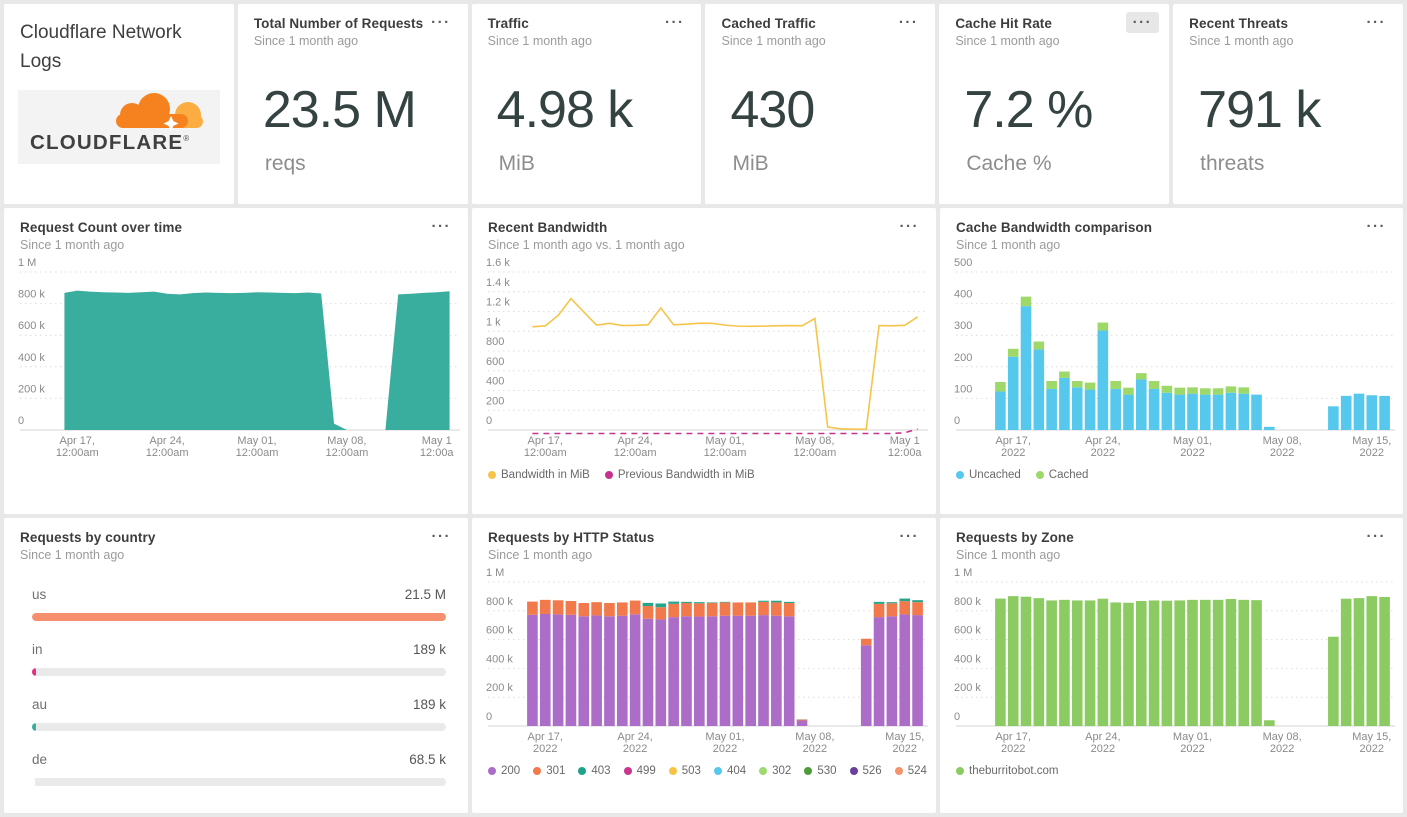 The height and width of the screenshot is (817, 1407). Describe the element at coordinates (31, 326) in the screenshot. I see `svg-text: 600 k` at that location.